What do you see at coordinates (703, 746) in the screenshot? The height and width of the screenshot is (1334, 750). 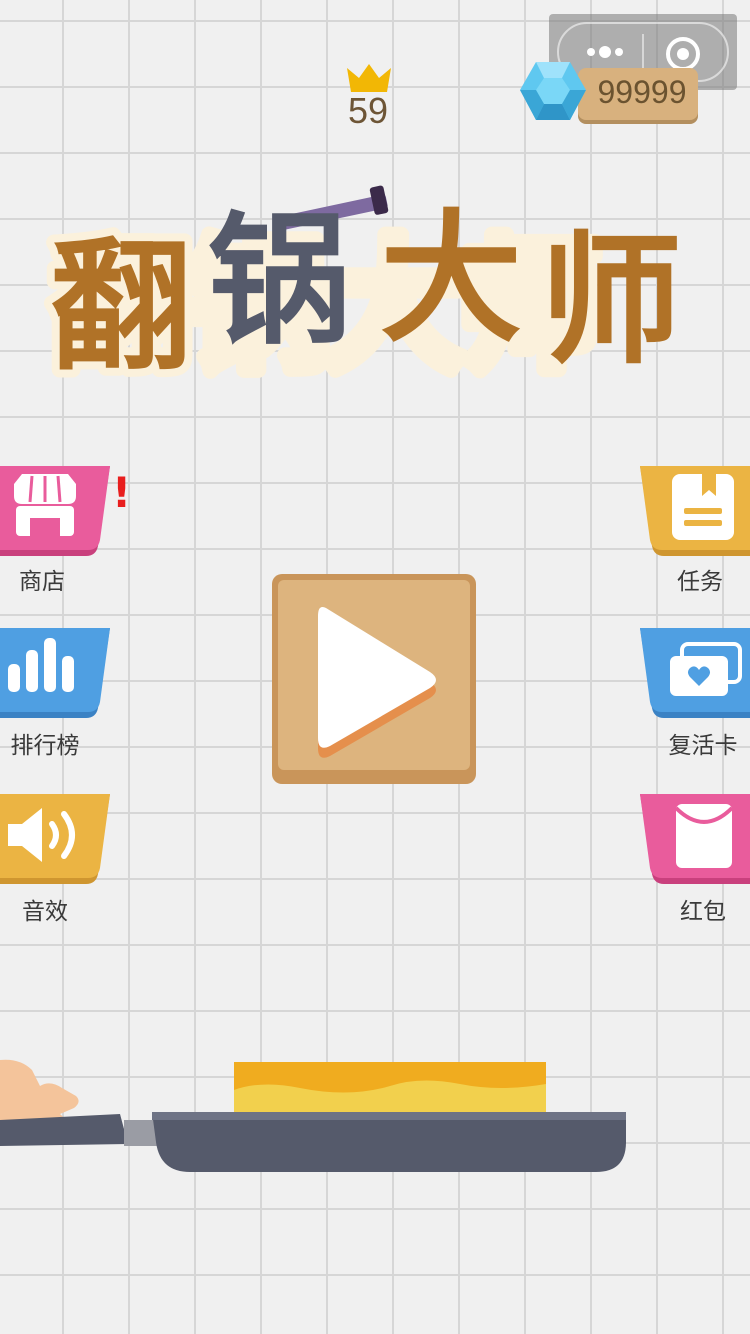 I see `revive-card-label: 复活卡` at bounding box center [703, 746].